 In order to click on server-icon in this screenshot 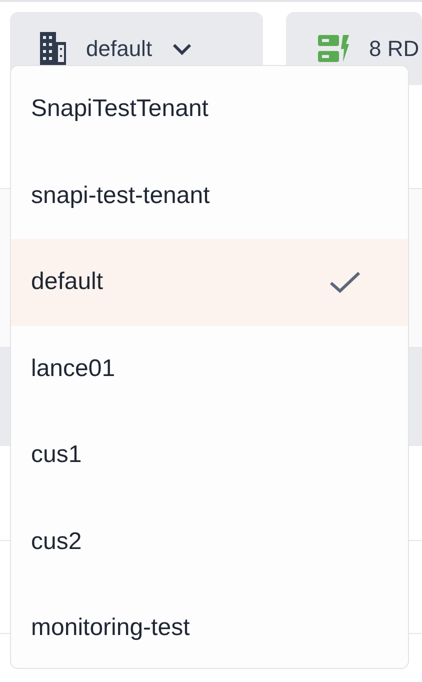, I will do `click(333, 49)`.